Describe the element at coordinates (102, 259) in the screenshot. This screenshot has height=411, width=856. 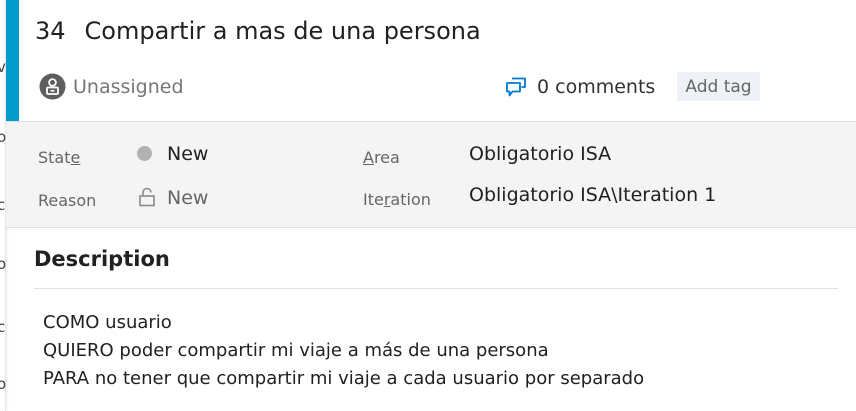
I see `description-heading: Description` at that location.